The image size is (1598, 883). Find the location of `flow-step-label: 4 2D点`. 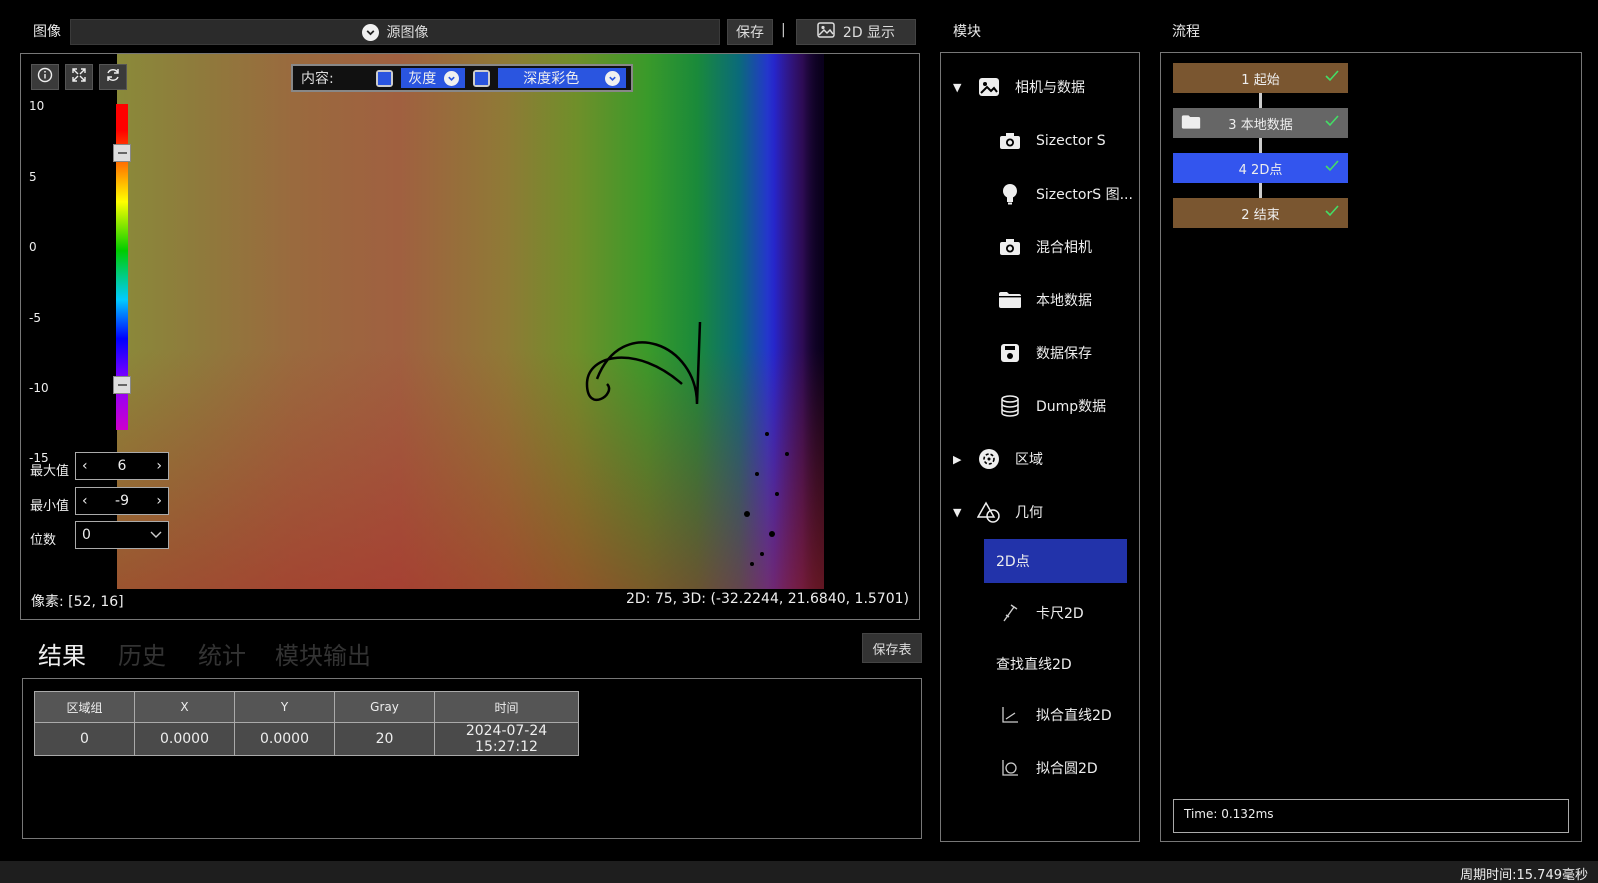

flow-step-label: 4 2D点 is located at coordinates (1260, 170).